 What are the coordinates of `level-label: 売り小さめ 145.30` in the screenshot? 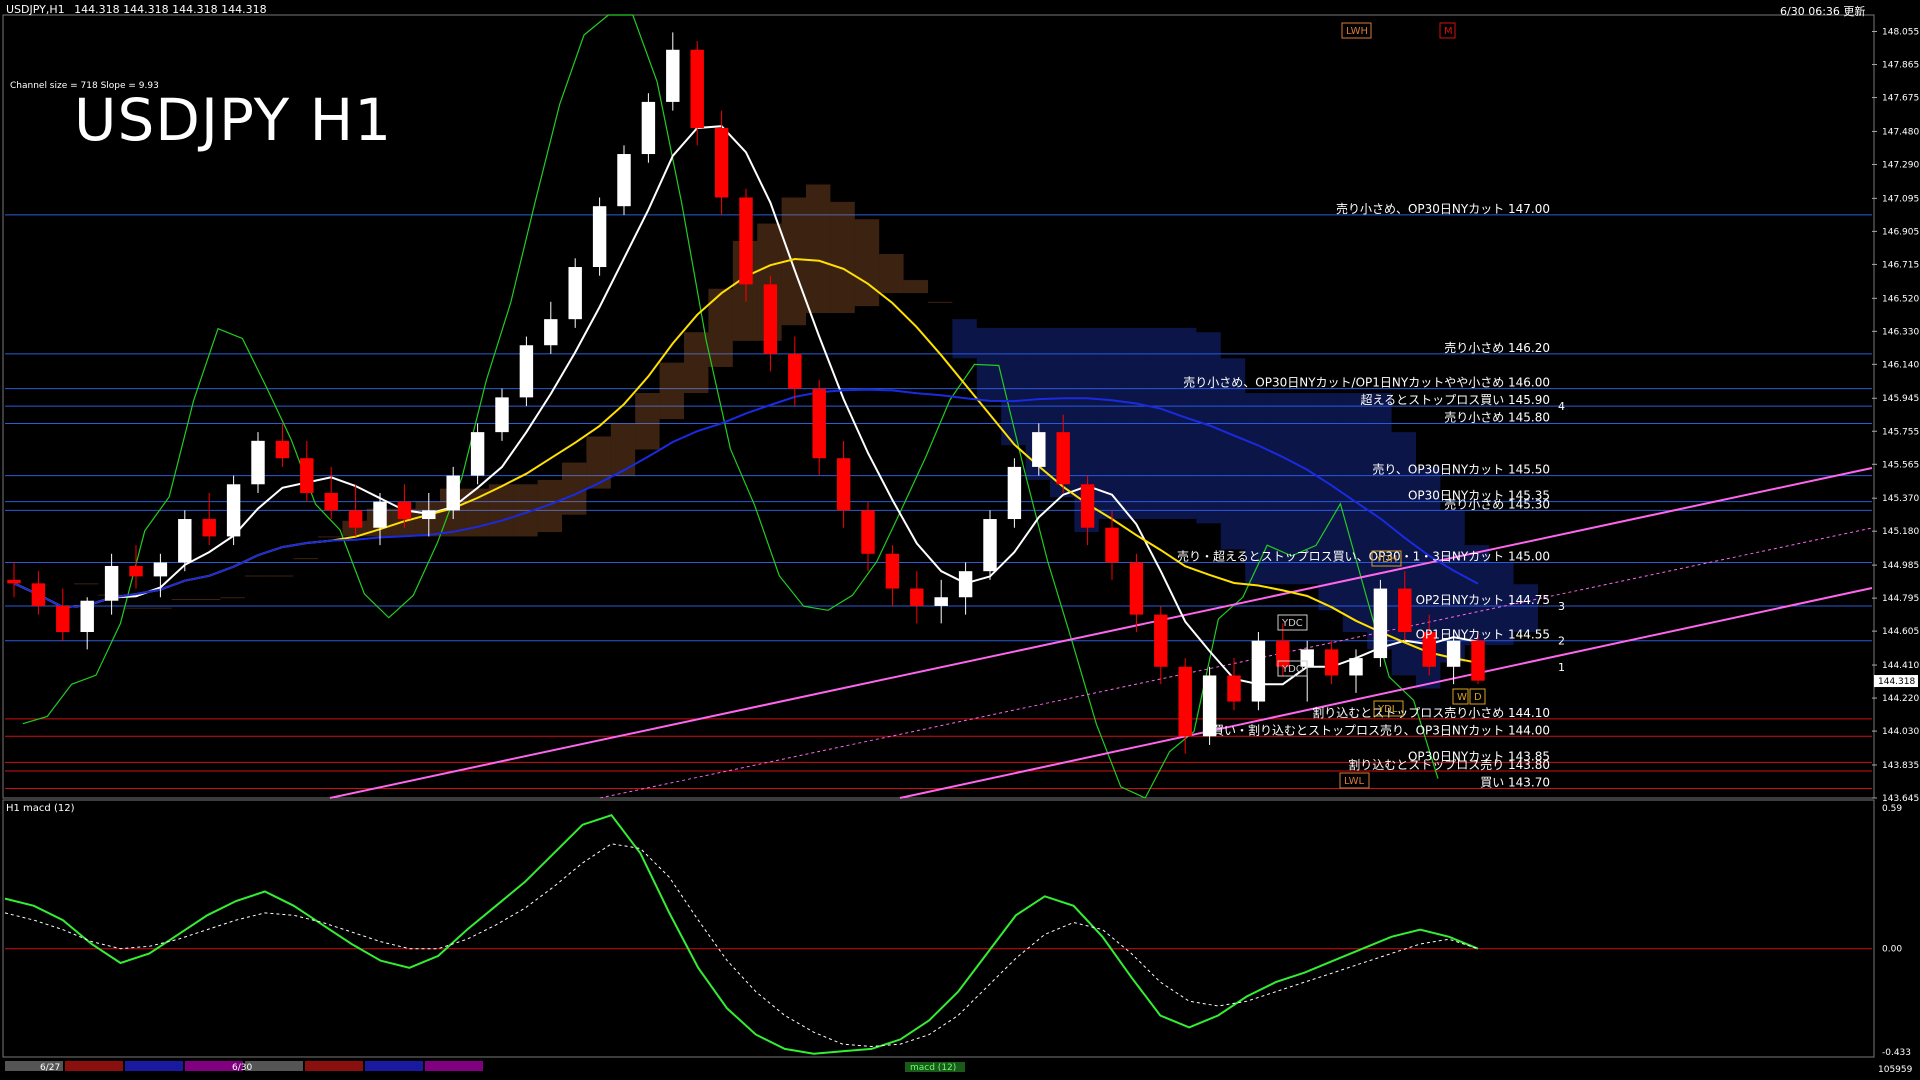 It's located at (1497, 503).